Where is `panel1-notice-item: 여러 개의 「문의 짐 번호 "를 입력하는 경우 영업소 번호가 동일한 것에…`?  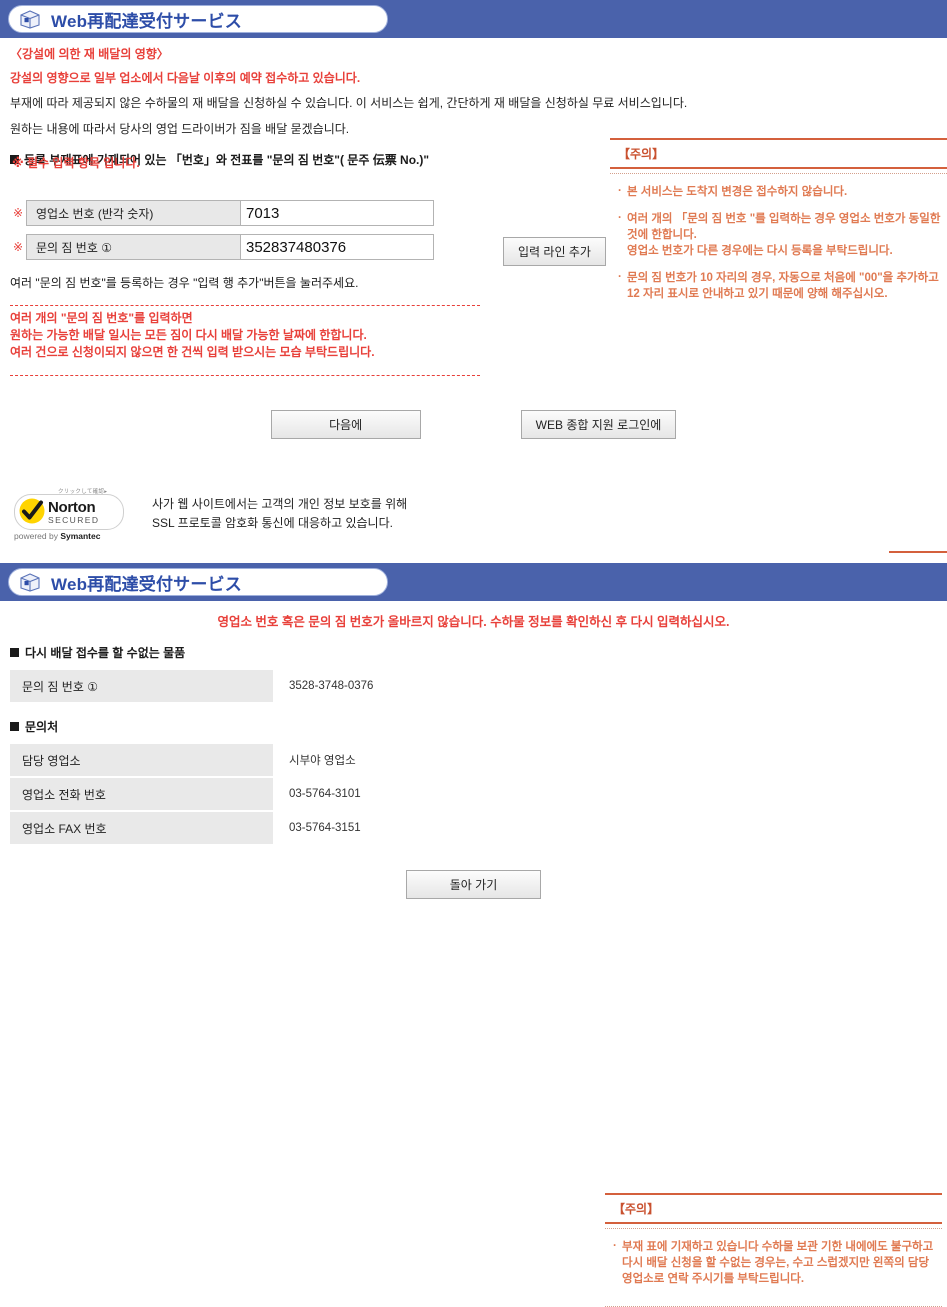 panel1-notice-item: 여러 개의 「문의 짐 번호 "를 입력하는 경우 영업소 번호가 동일한 것에… is located at coordinates (778, 234).